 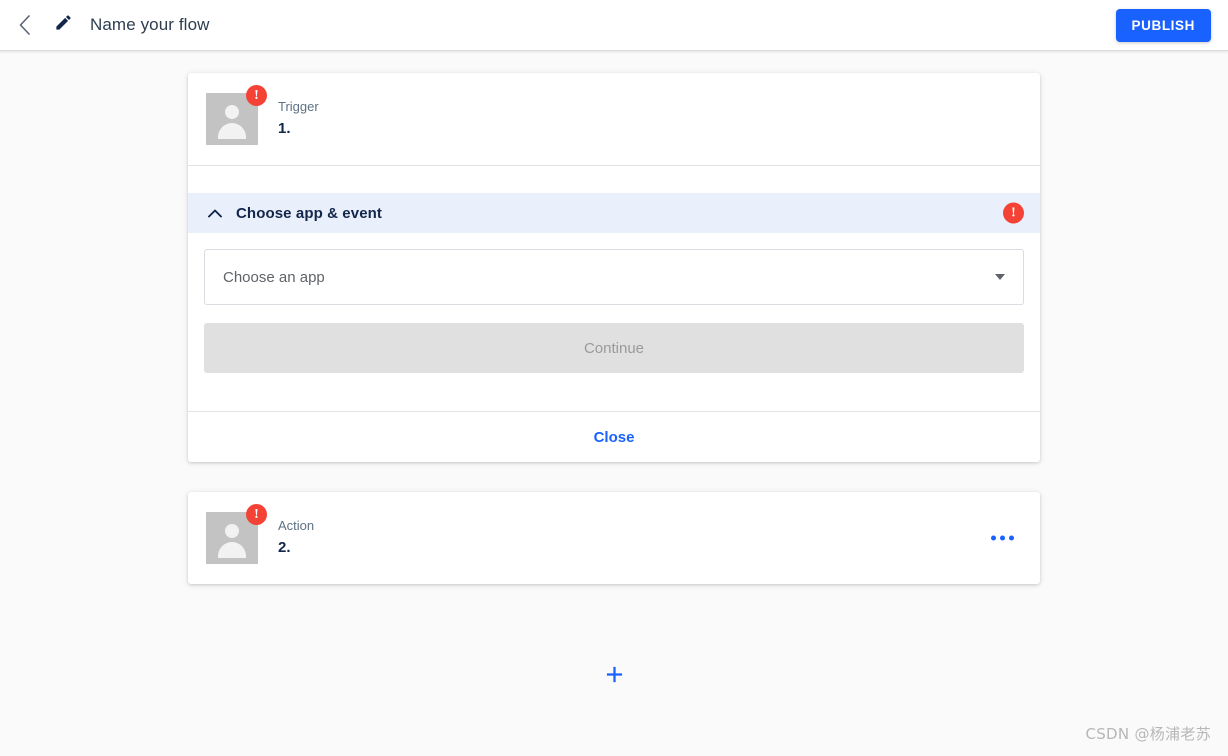 I want to click on app-header: Name your flow PUBLISH, so click(x=614, y=25).